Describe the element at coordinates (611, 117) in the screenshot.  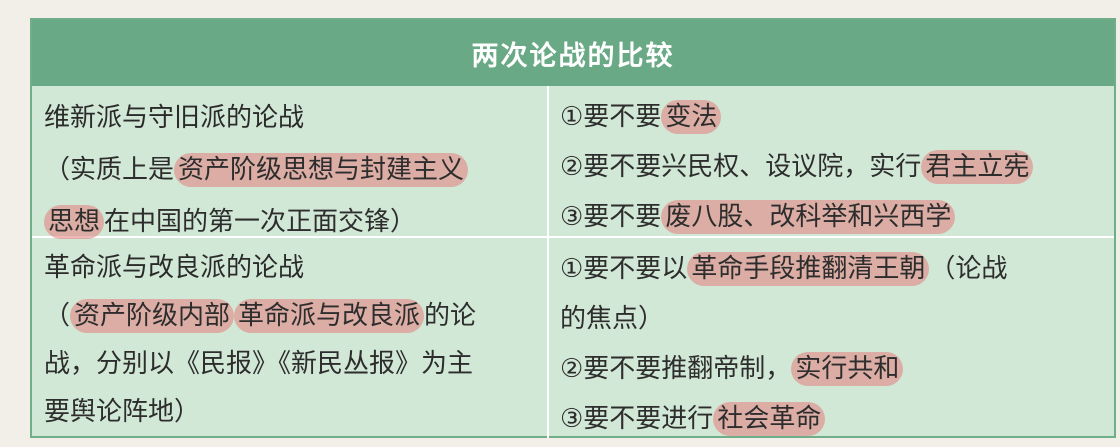
I see `row1-item1-text: ①要不要` at that location.